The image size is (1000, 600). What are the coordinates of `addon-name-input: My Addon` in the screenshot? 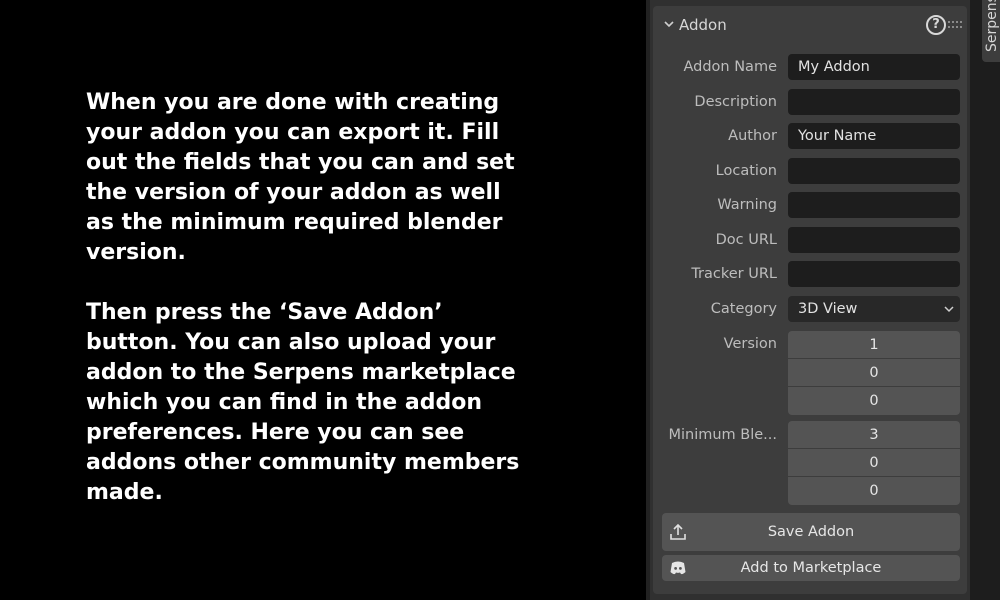 It's located at (874, 67).